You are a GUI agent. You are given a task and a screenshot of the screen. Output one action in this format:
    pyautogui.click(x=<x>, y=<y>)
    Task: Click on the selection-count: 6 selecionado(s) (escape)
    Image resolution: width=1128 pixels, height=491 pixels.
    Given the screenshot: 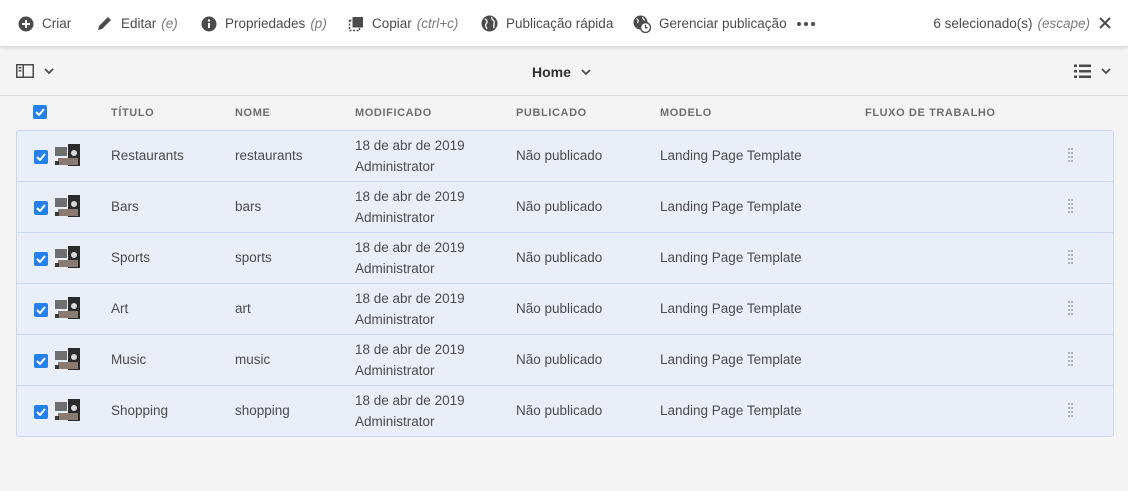 What is the action you would take?
    pyautogui.click(x=1011, y=23)
    